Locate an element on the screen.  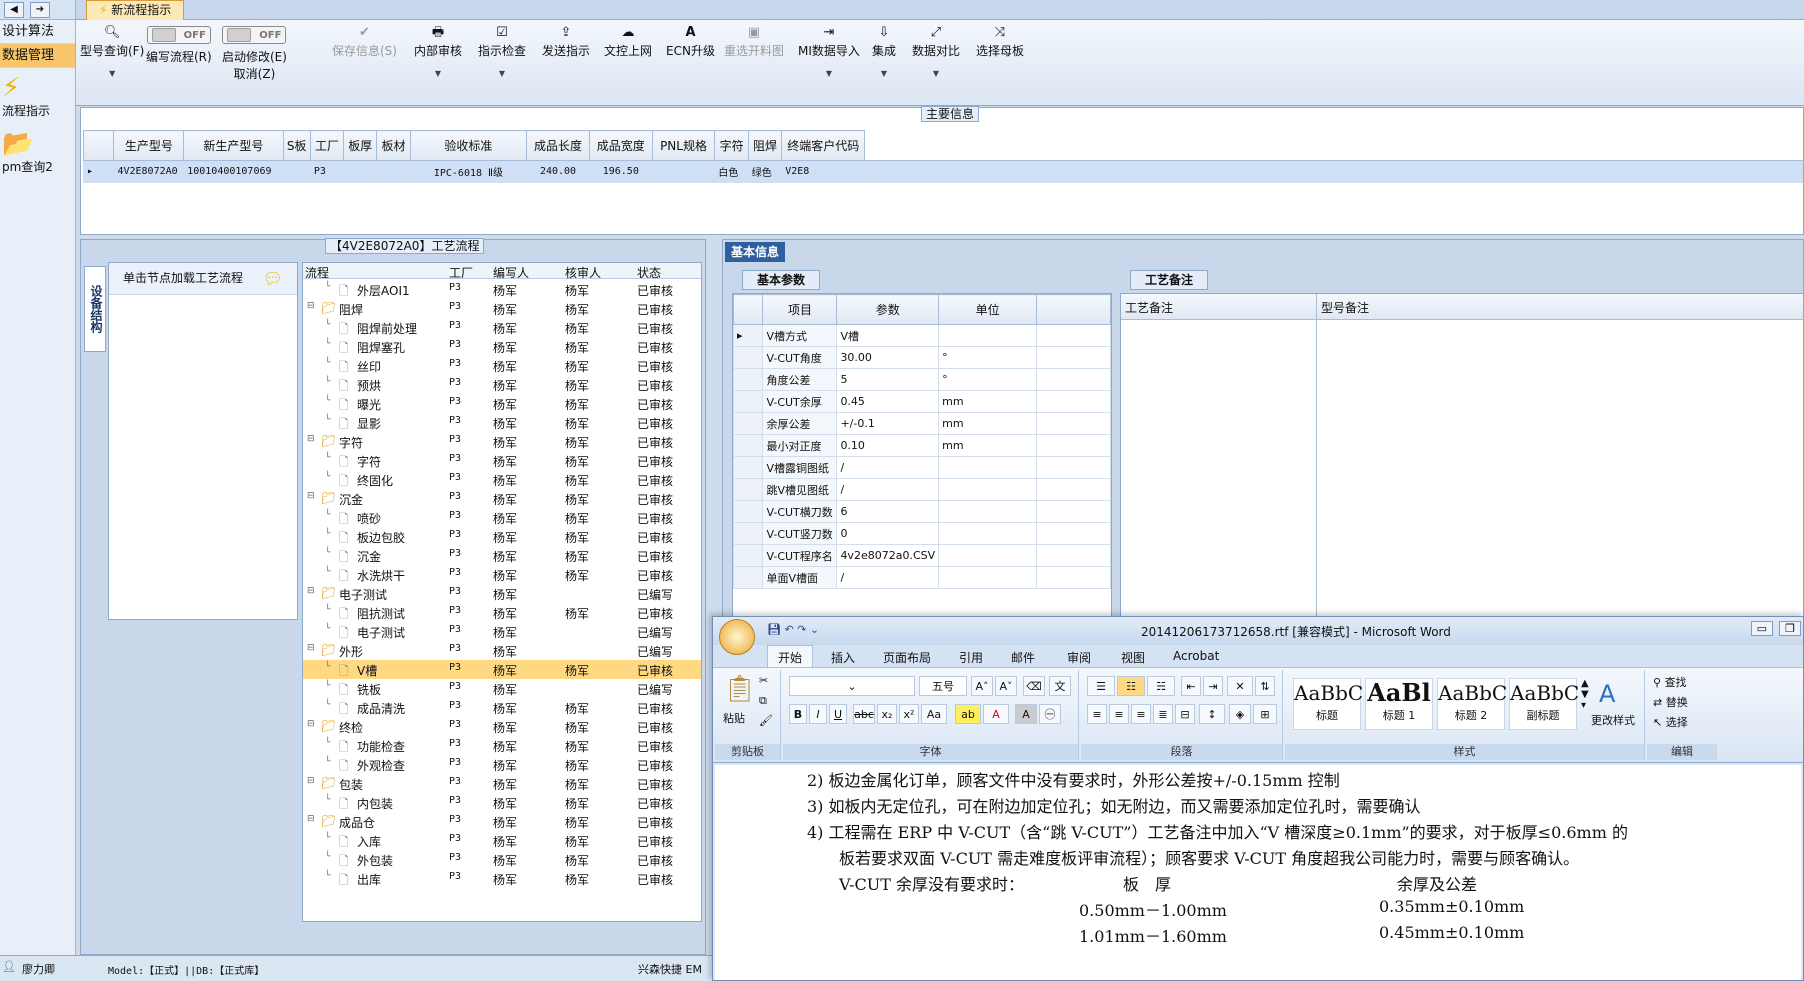
clear-format-icon: ⌫ is located at coordinates (1034, 686).